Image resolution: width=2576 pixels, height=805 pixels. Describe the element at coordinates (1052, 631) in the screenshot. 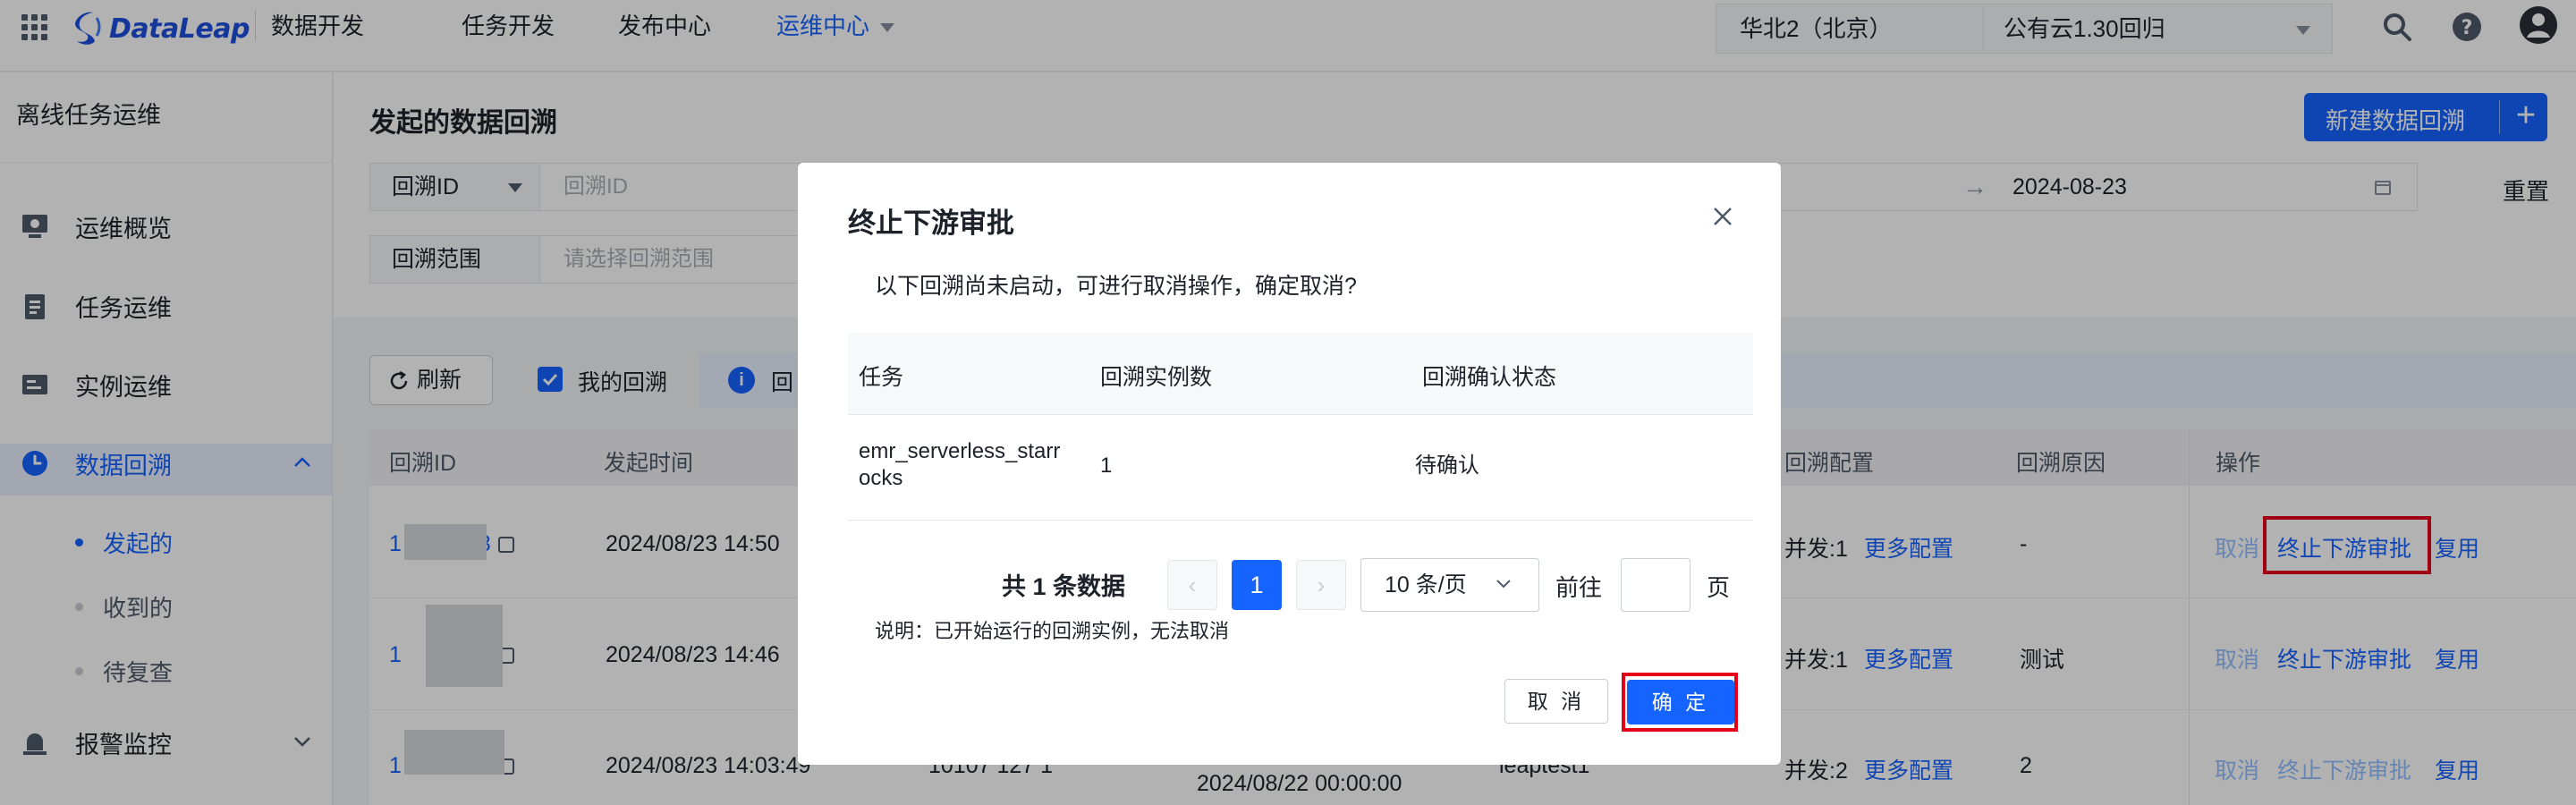

I see `dialog-note: 说明：已开始运行的回溯实例，无法取消` at that location.